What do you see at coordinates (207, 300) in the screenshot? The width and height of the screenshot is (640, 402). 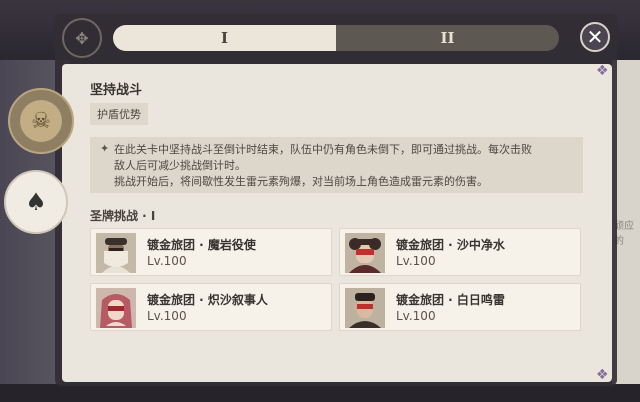 I see `enemy-name: 镀金旅团 · 炽沙叙事人` at bounding box center [207, 300].